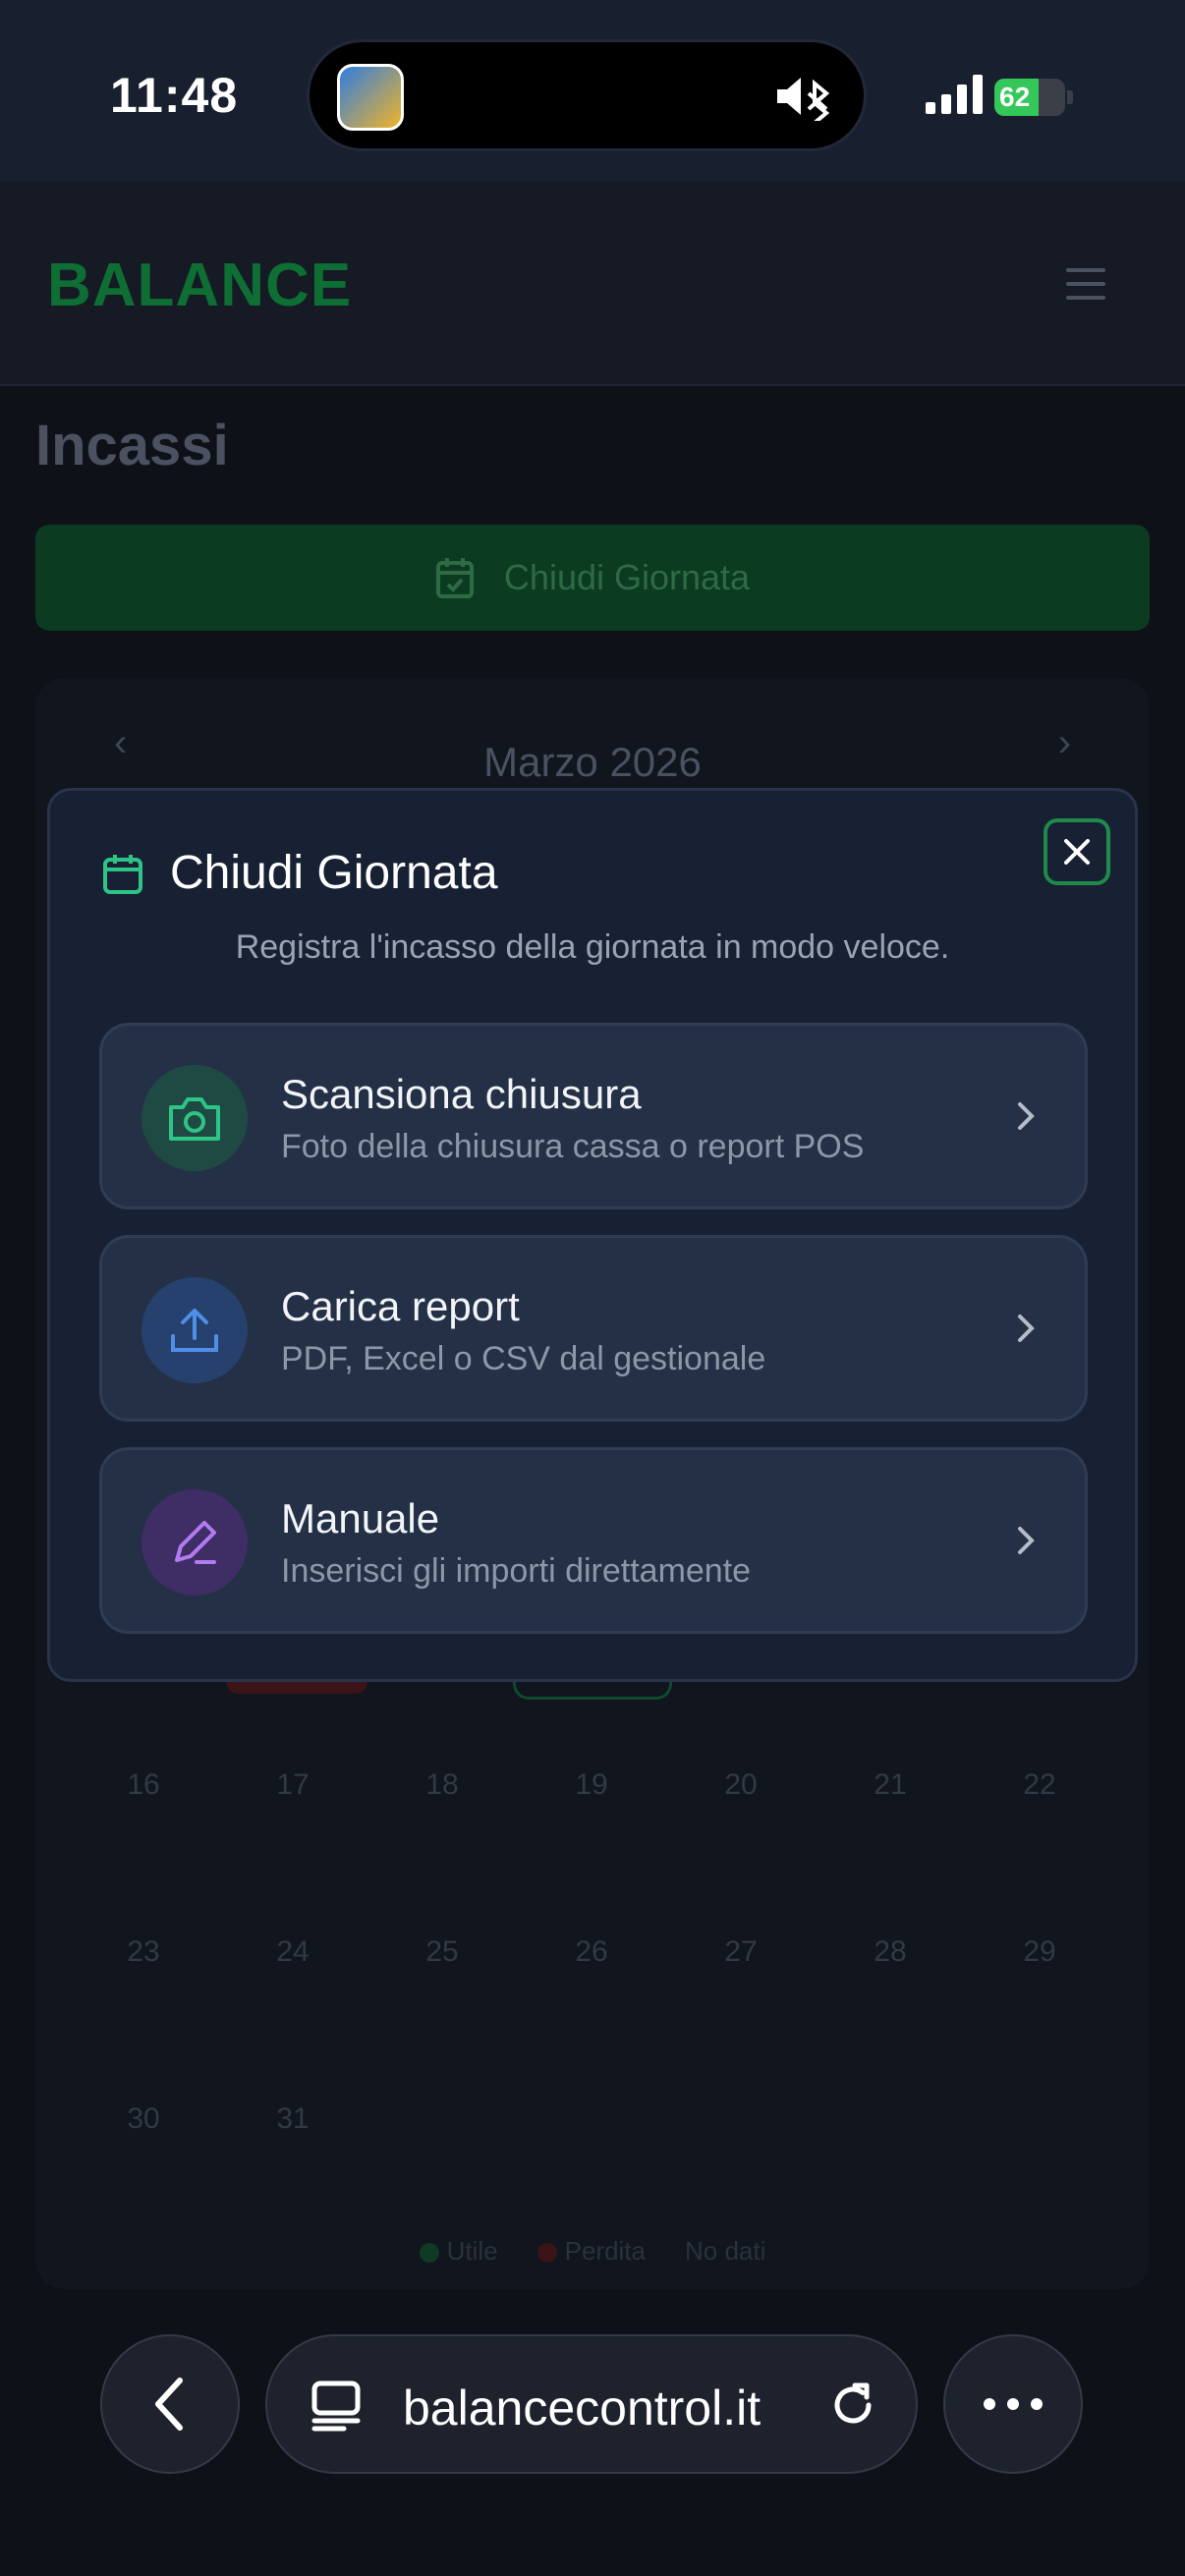 The image size is (1185, 2576). Describe the element at coordinates (144, 2119) in the screenshot. I see `calendar-day: 30` at that location.